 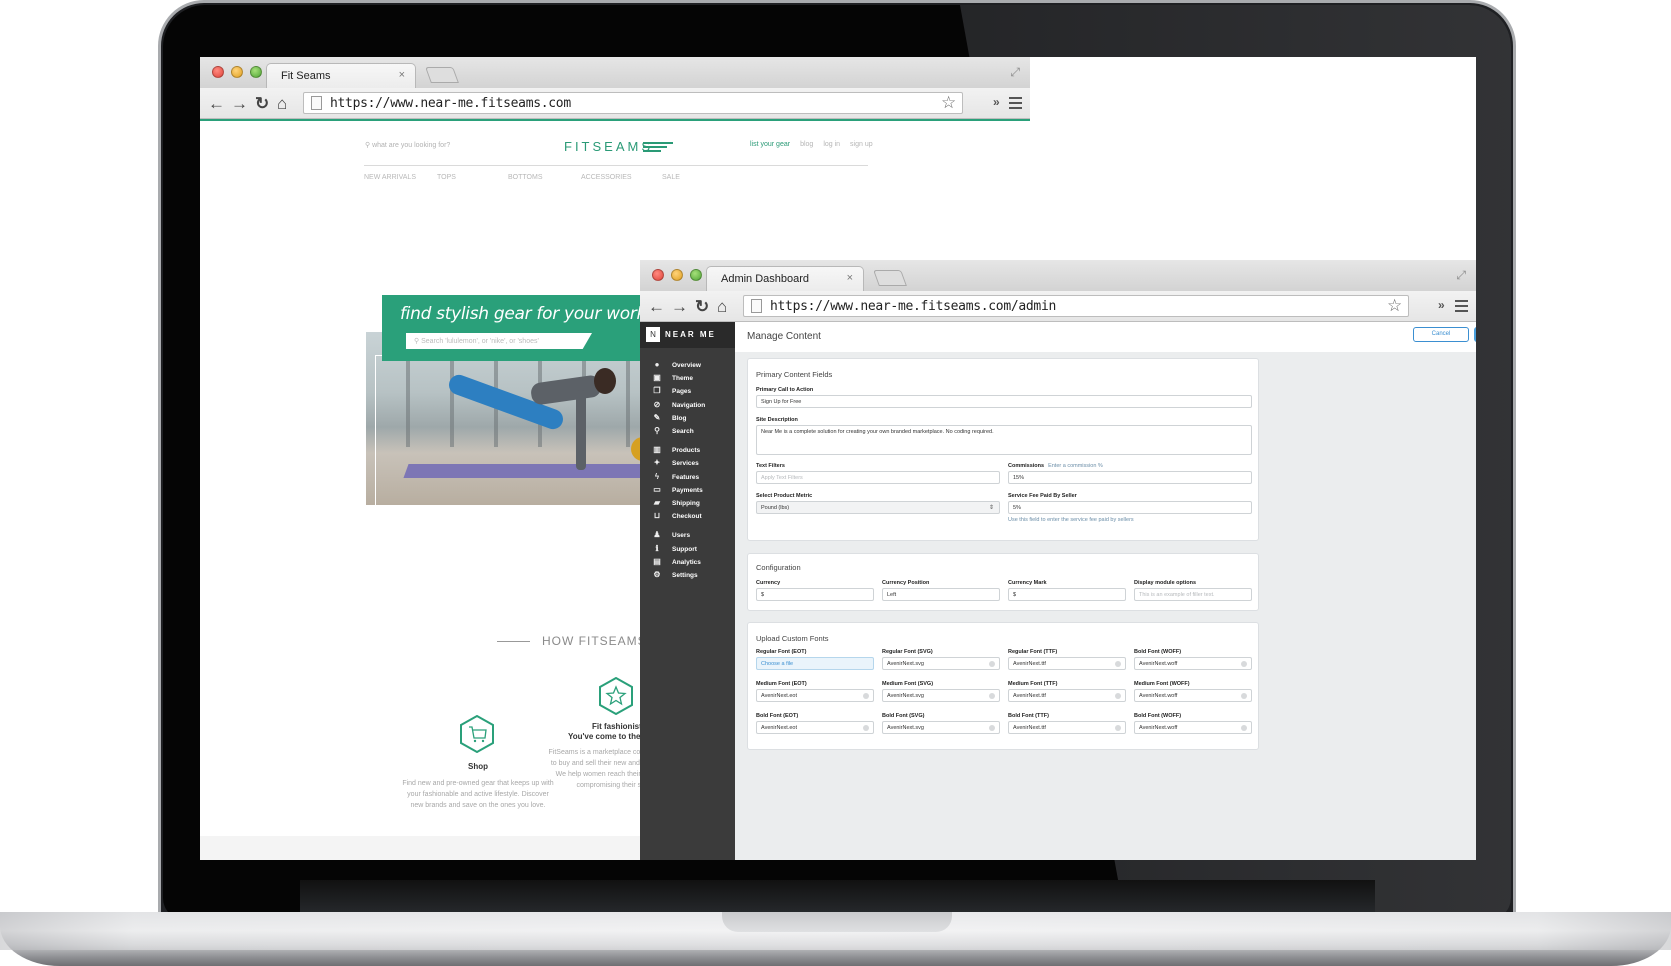 I want to click on medium-font-ttf-file-input: AvenirNext.ttf, so click(x=1067, y=695).